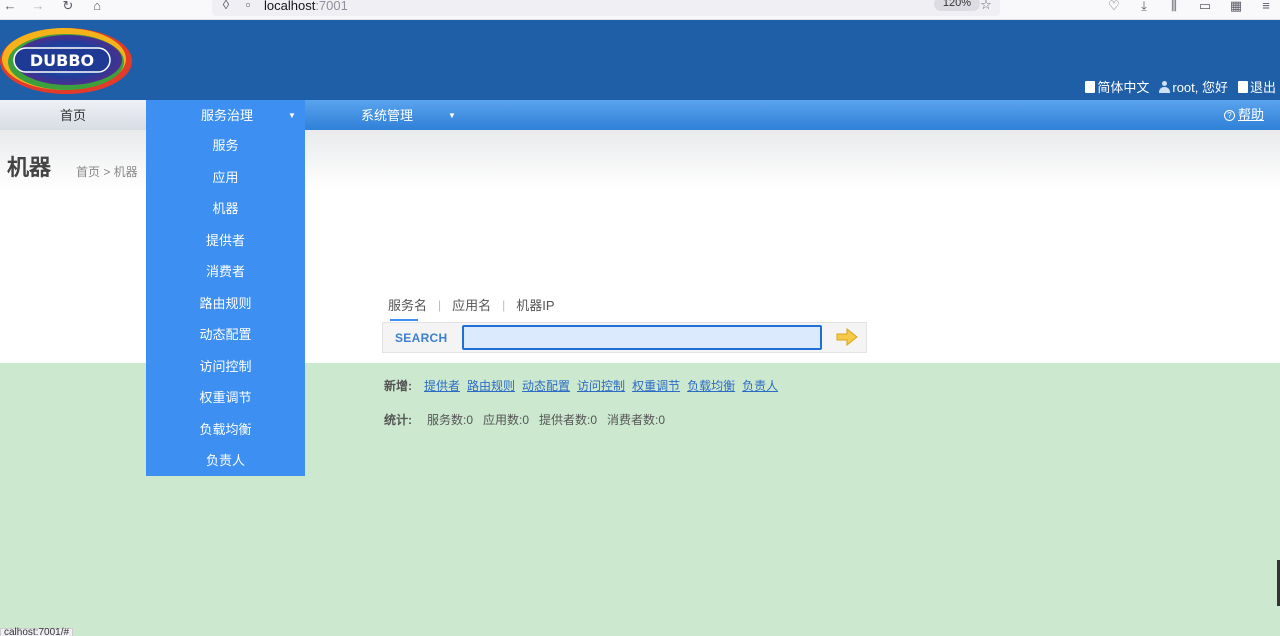  What do you see at coordinates (225, 178) in the screenshot?
I see `menu-item-application: 应用` at bounding box center [225, 178].